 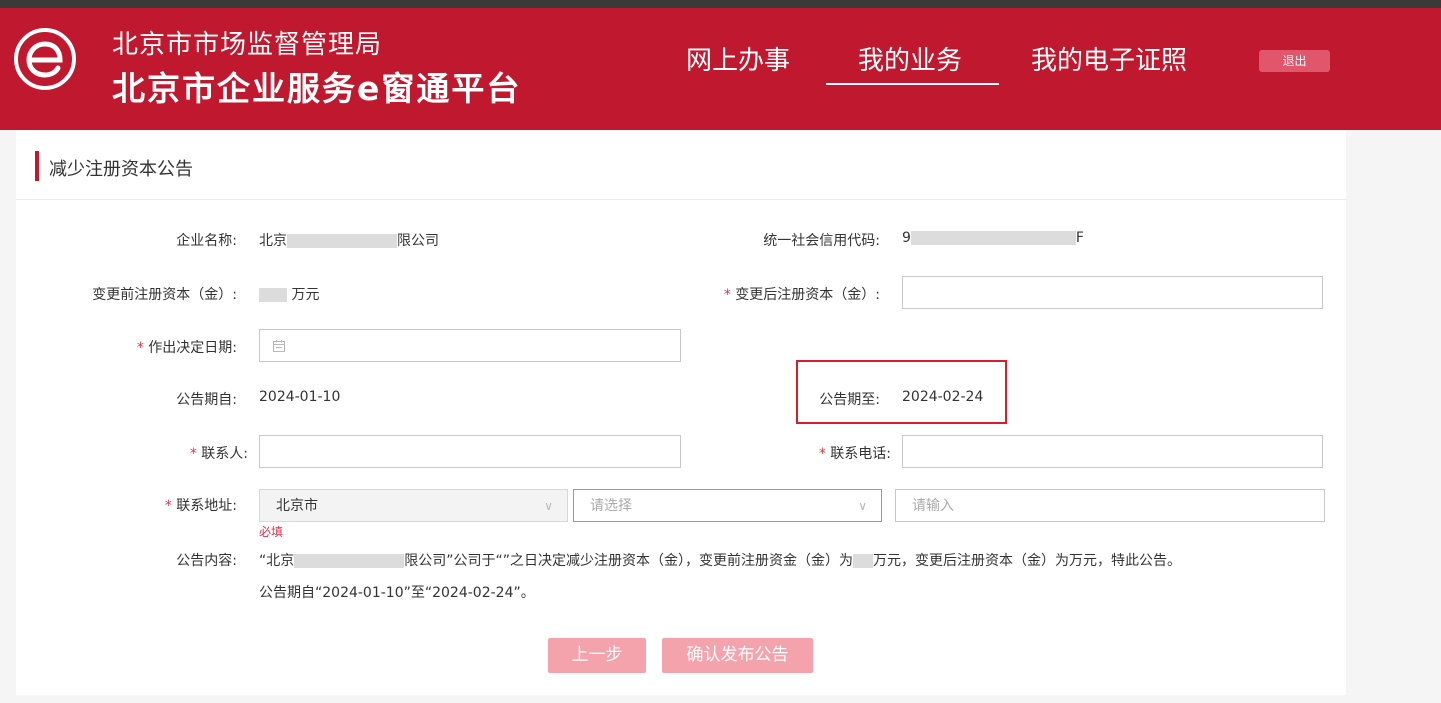 I want to click on section-divider, so click(x=681, y=199).